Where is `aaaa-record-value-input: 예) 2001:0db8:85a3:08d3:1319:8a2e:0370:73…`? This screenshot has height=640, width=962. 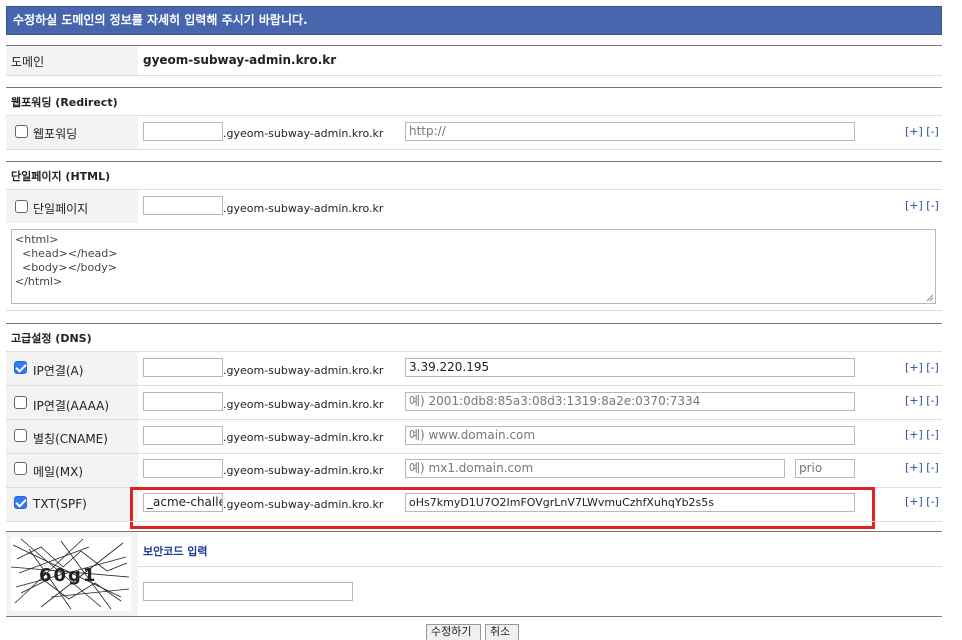 aaaa-record-value-input: 예) 2001:0db8:85a3:08d3:1319:8a2e:0370:73… is located at coordinates (630, 401).